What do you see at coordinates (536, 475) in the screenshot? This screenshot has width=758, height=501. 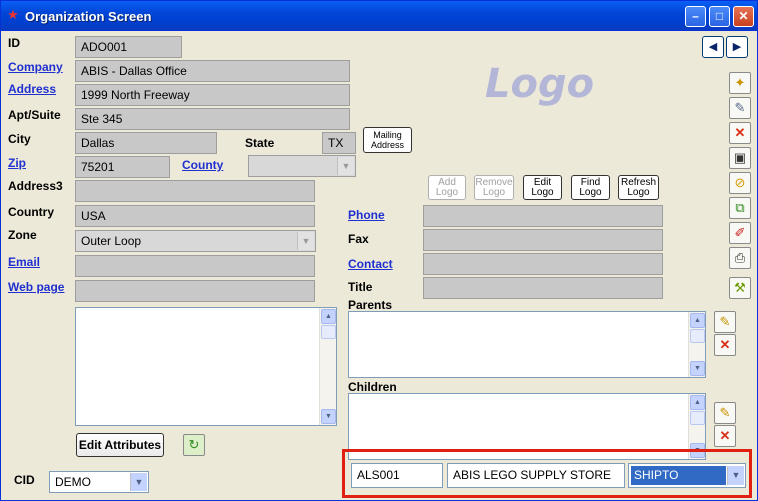 I see `store-name-field: ABIS LEGO SUPPLY STORE` at bounding box center [536, 475].